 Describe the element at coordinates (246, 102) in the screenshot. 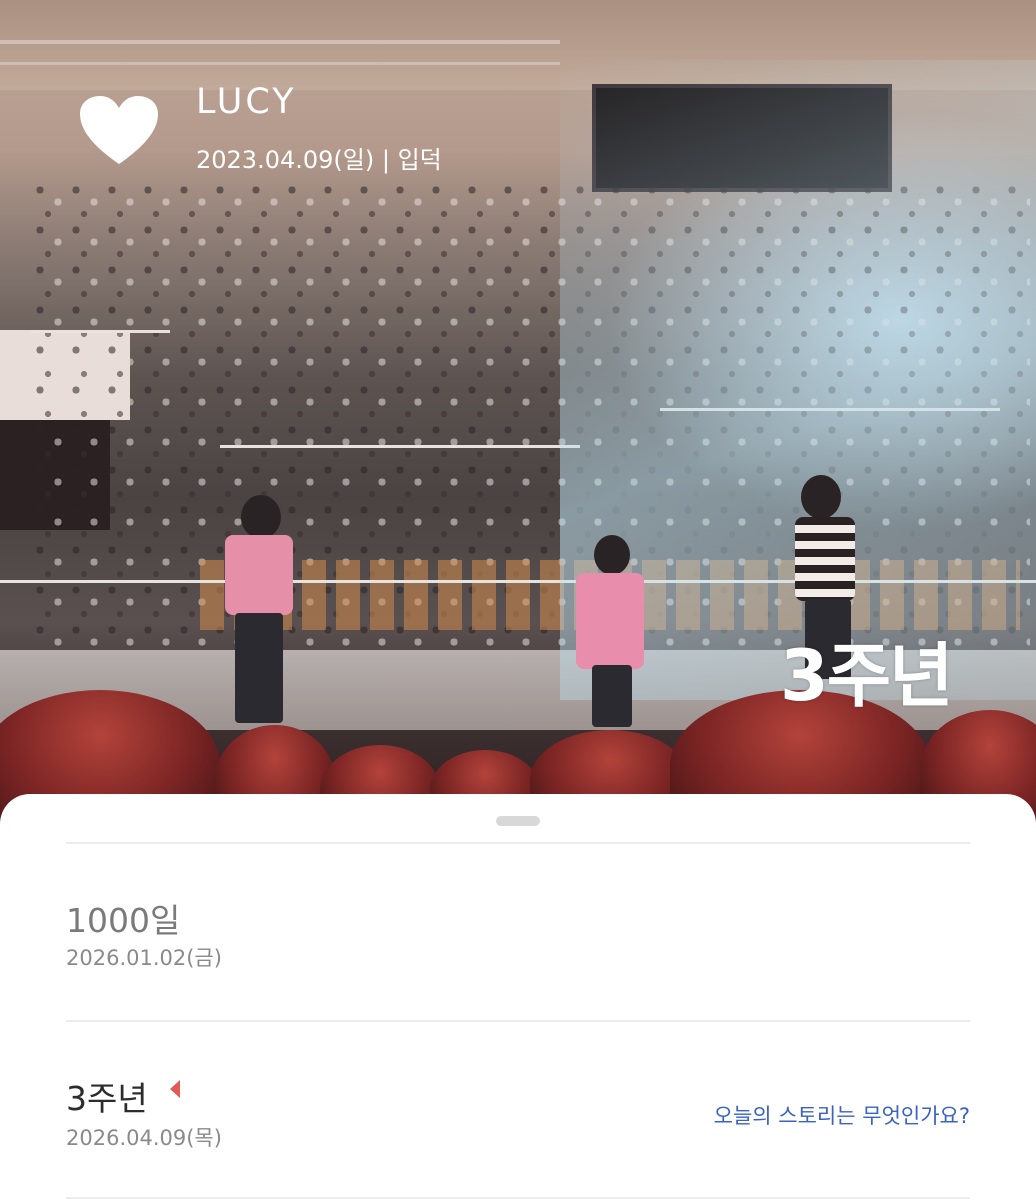

I see `page-title: LUCY` at that location.